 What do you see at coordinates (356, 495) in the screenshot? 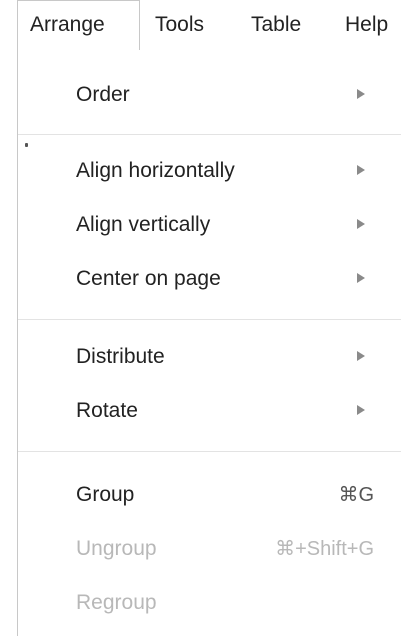
I see `shortcut-label: ⌘G` at bounding box center [356, 495].